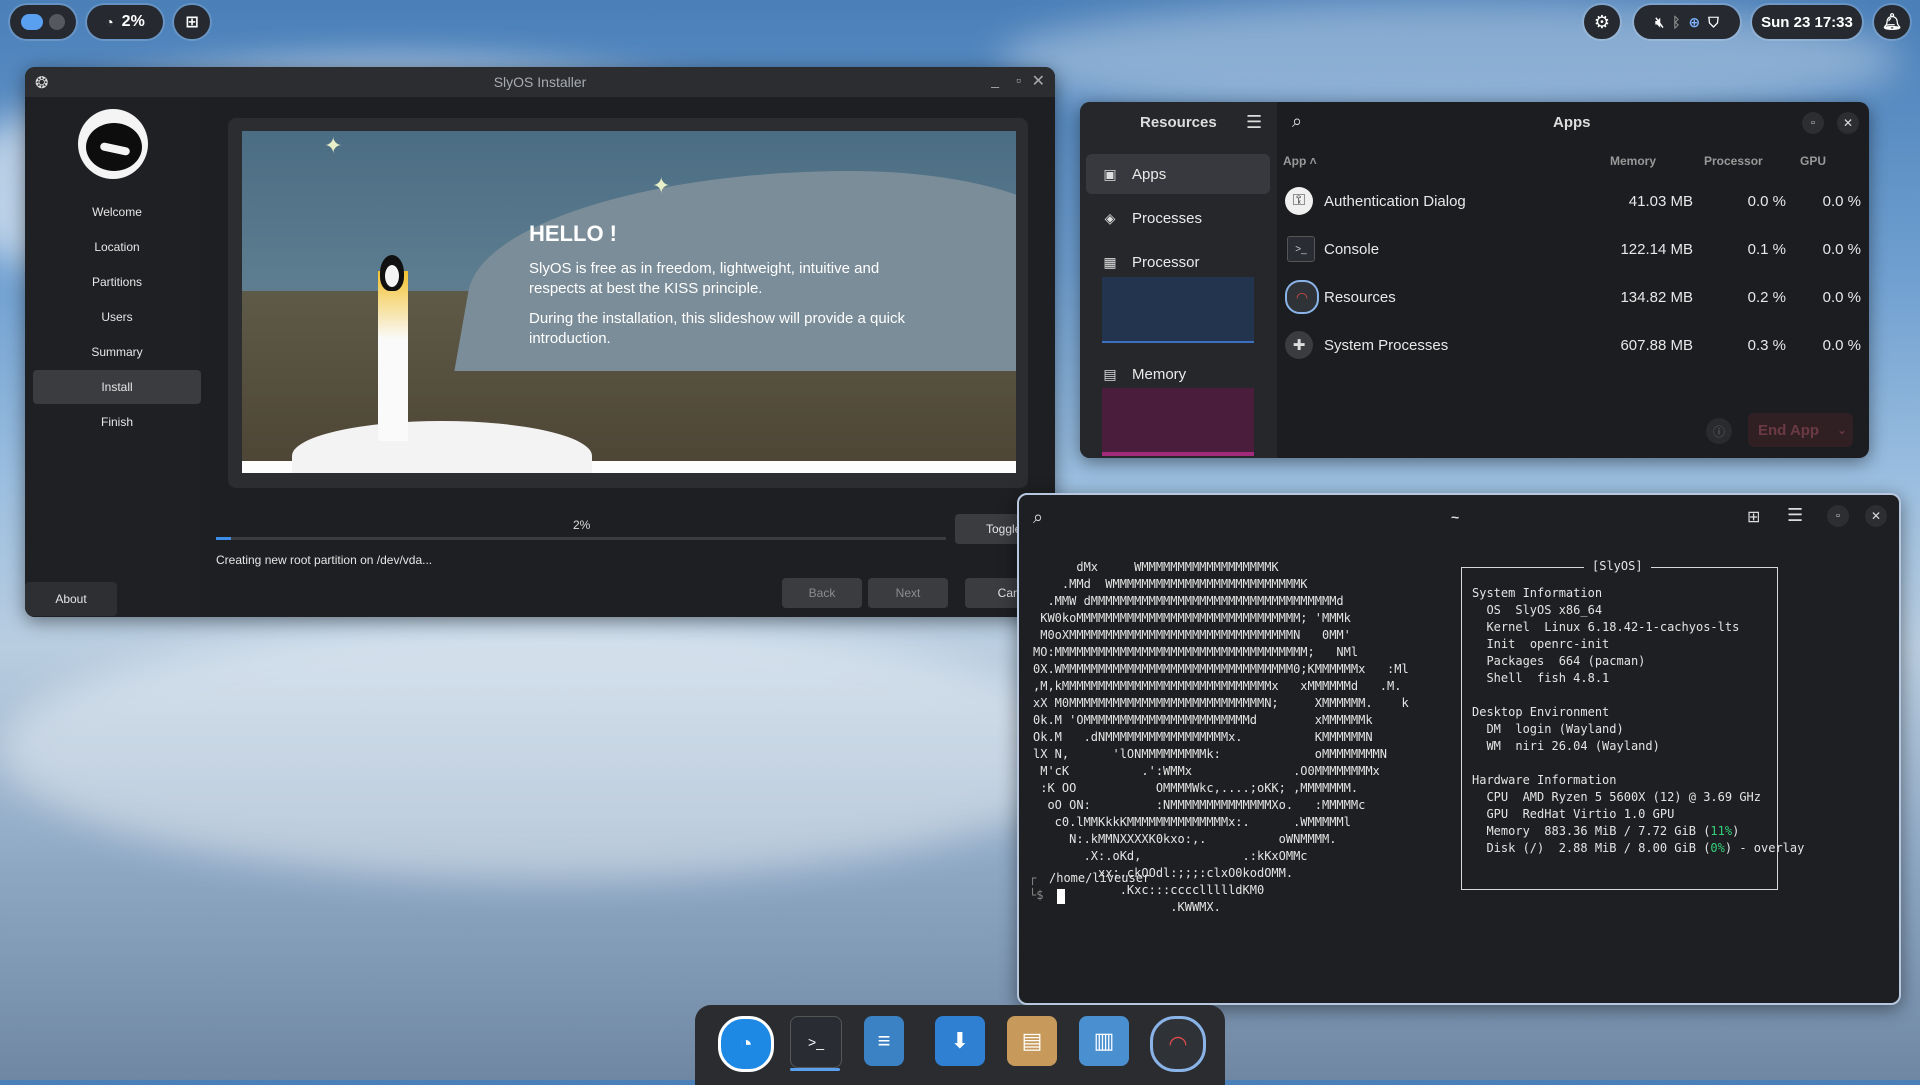  I want to click on nav-processes: ◈ Processes, so click(1178, 218).